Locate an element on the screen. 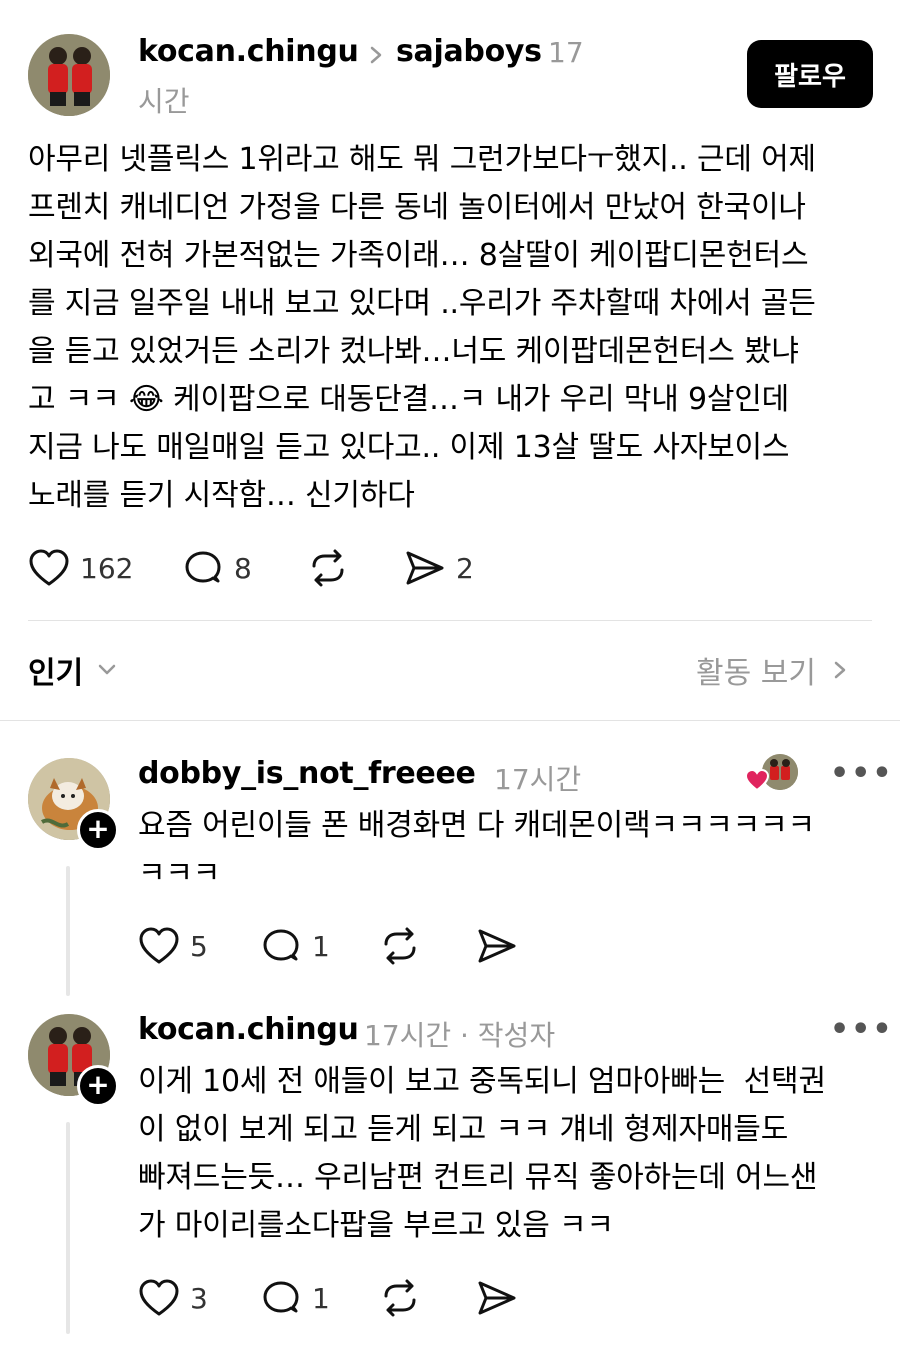  reply-like-button: 3 is located at coordinates (173, 1298).